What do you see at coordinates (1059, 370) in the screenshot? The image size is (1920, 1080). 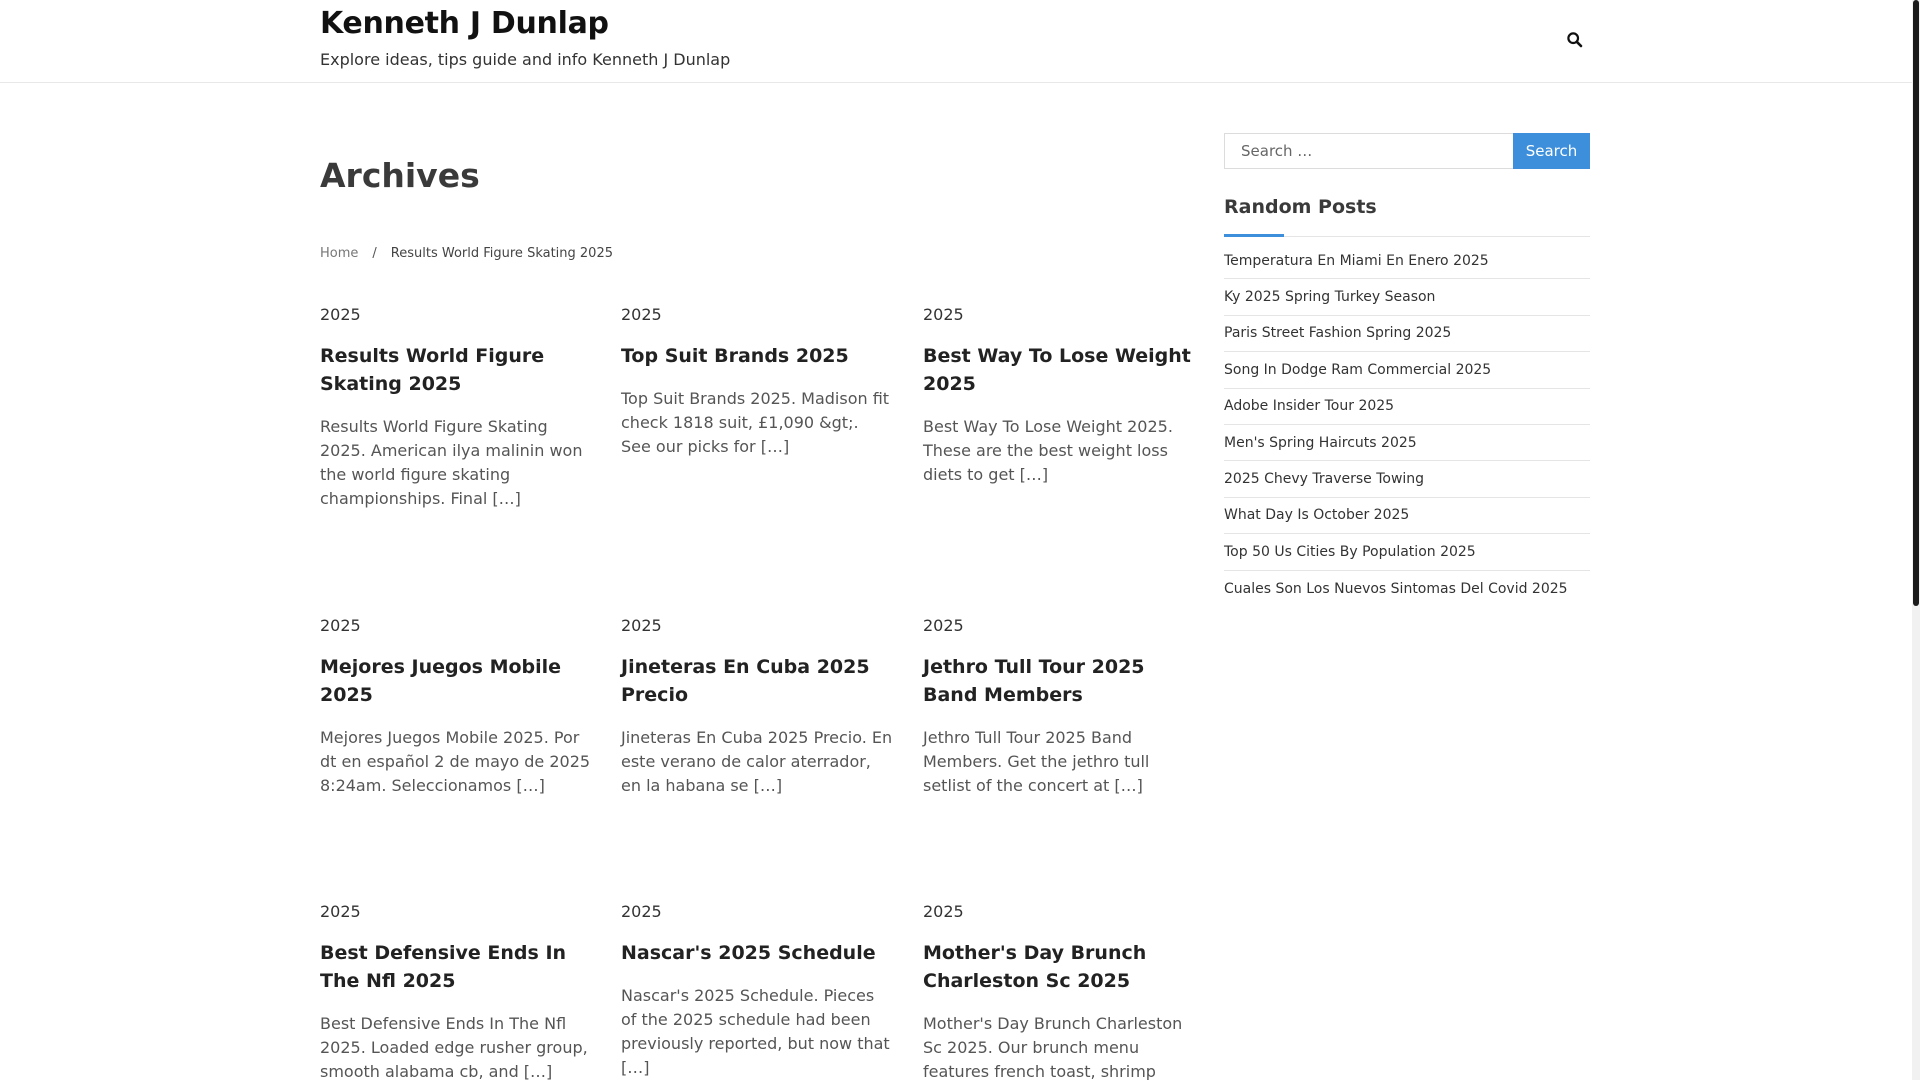 I see `post-title: Best Way To Lose Weight 2025` at bounding box center [1059, 370].